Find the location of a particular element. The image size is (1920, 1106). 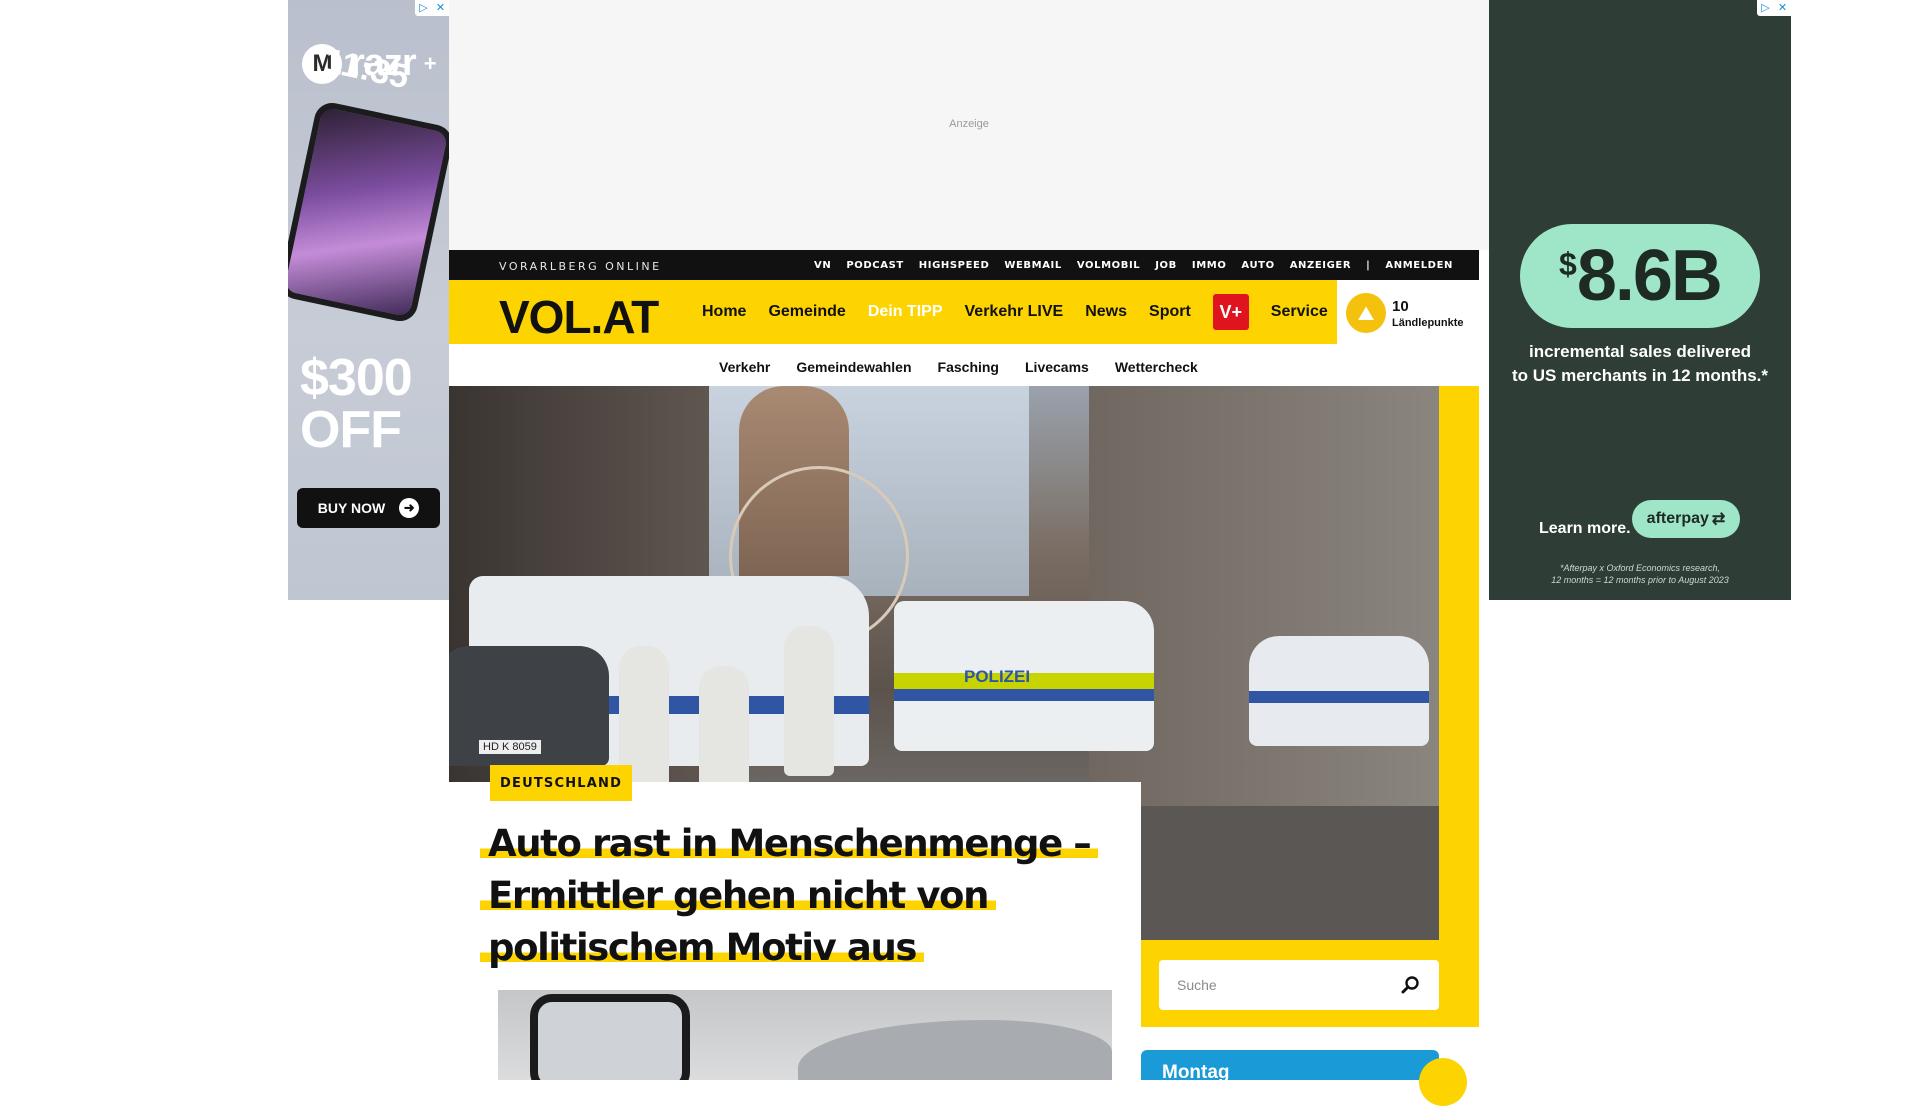

nav-item-dein-tipp: Dein TIPP is located at coordinates (905, 312).